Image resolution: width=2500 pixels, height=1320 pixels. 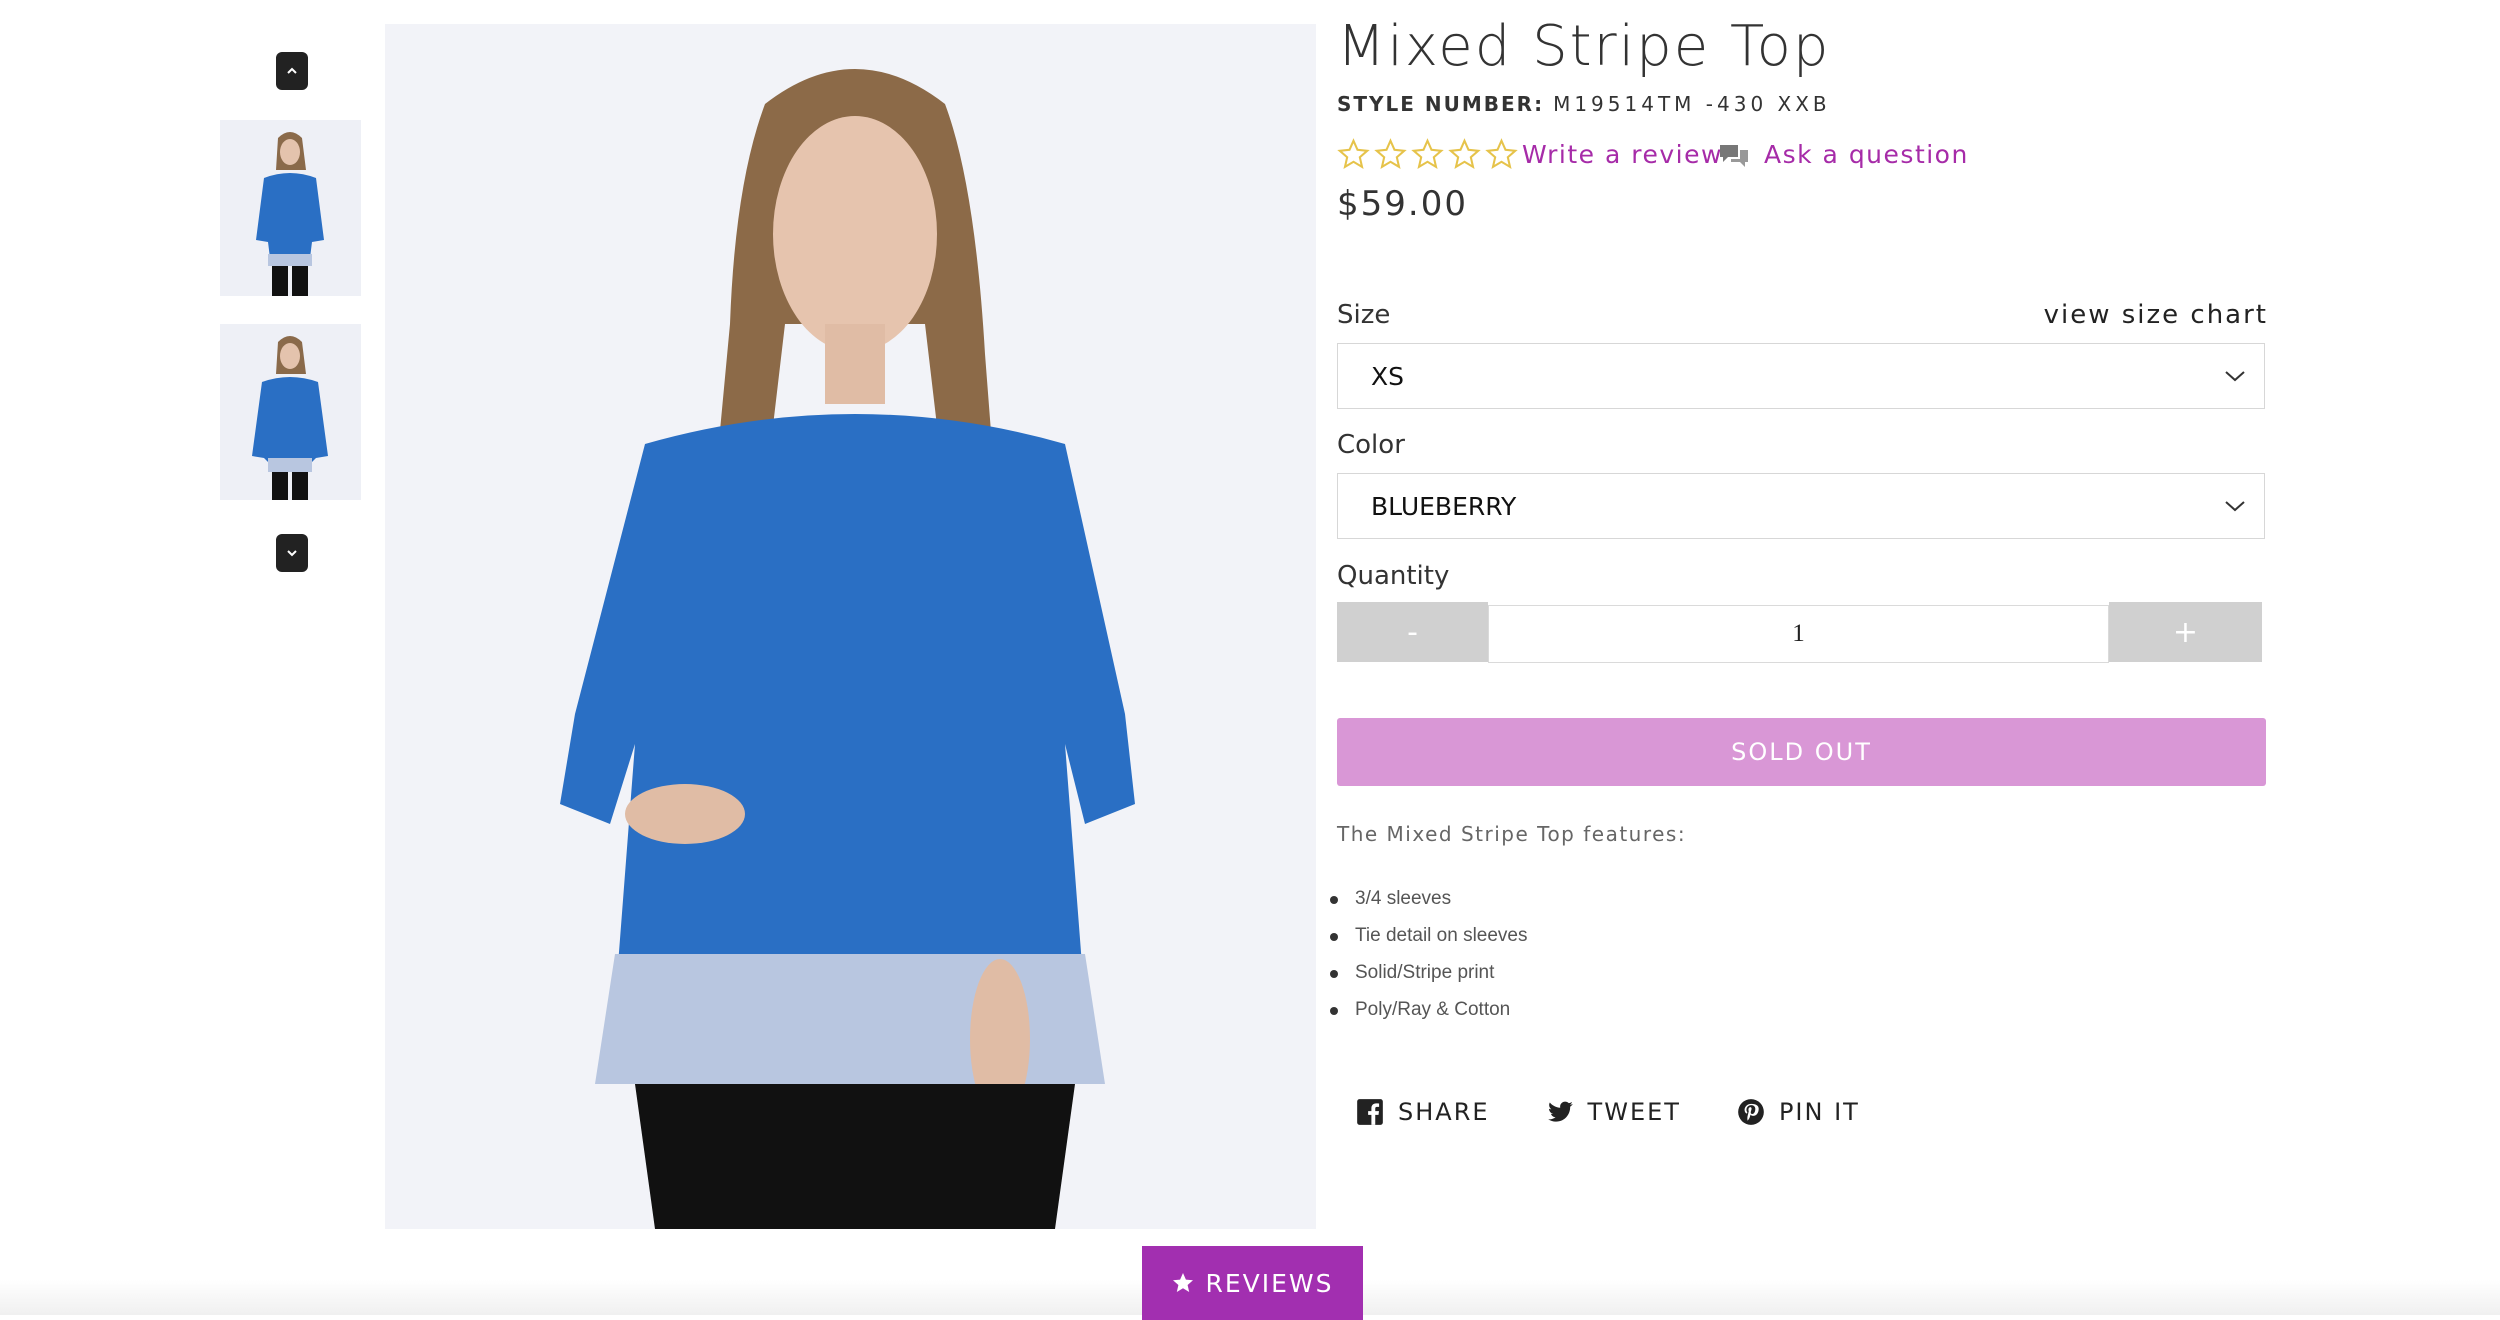 What do you see at coordinates (1584, 46) in the screenshot?
I see `product-title: Mixed Stripe Top` at bounding box center [1584, 46].